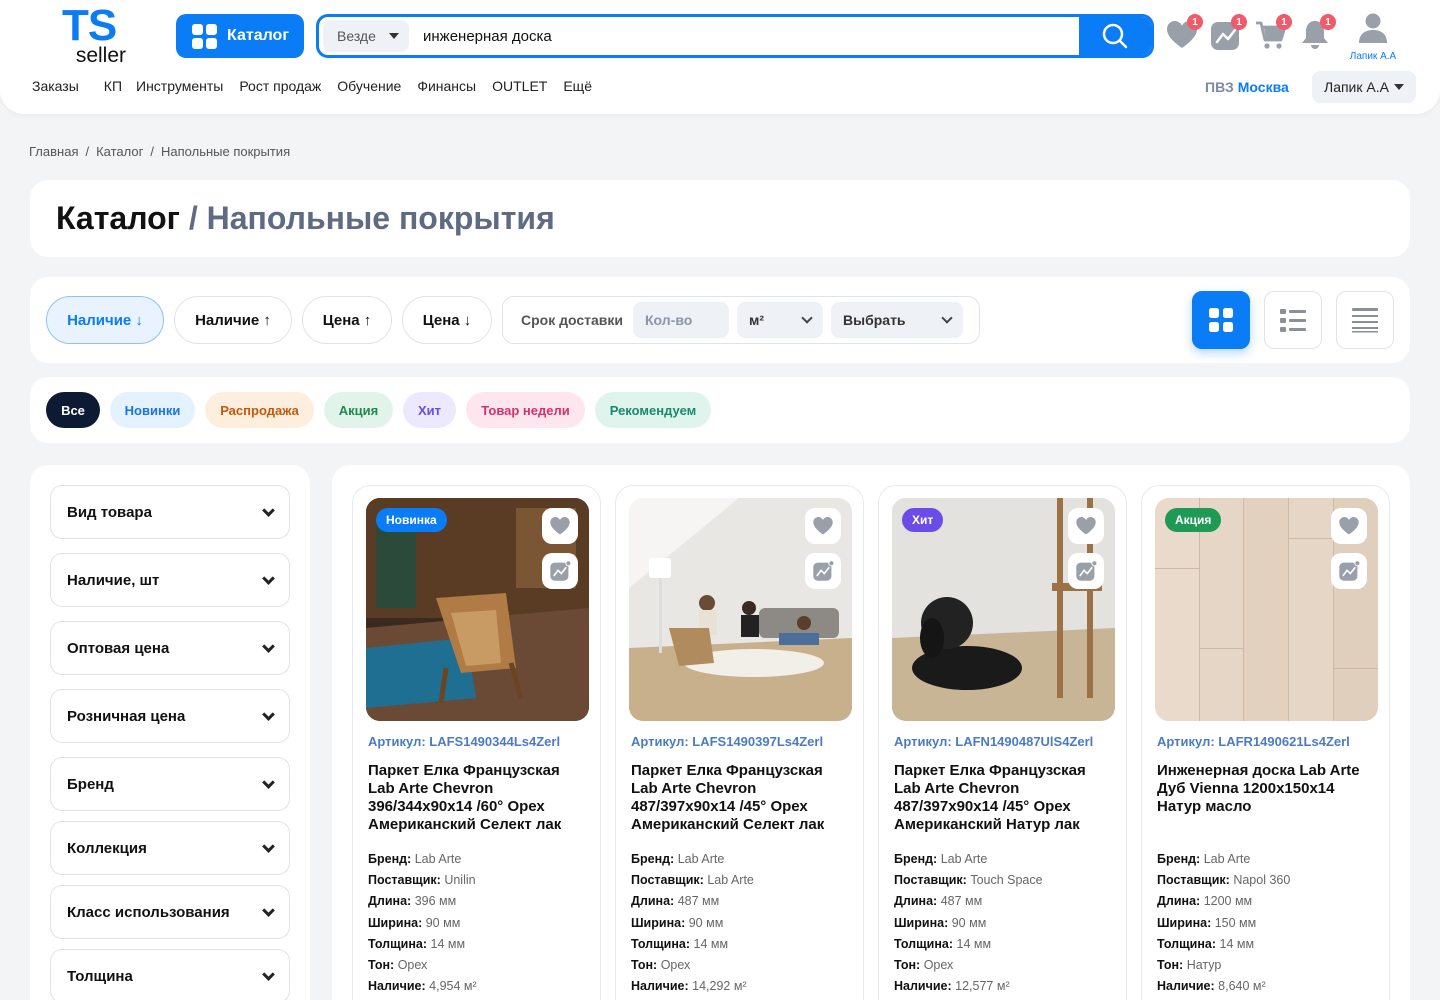 Image resolution: width=1440 pixels, height=1000 pixels. I want to click on tag-all: Все, so click(73, 410).